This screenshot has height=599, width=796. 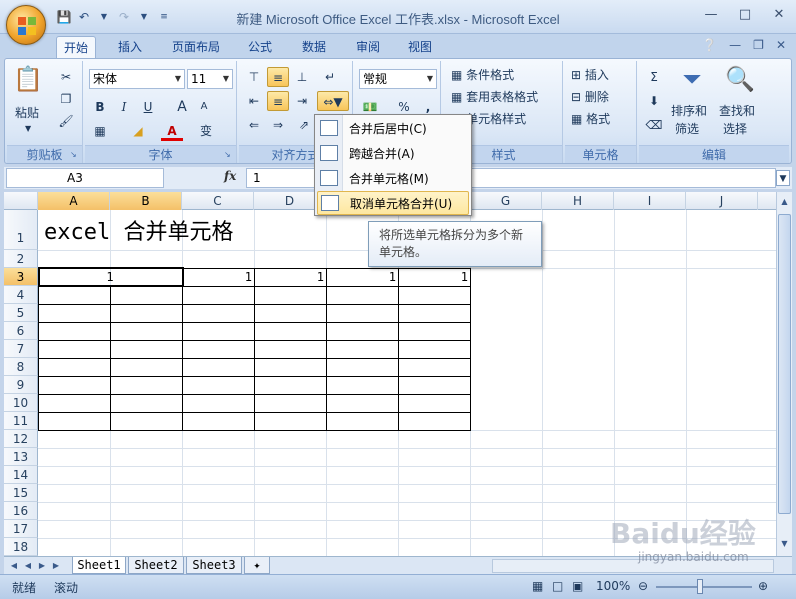 What do you see at coordinates (137, 79) in the screenshot?
I see `font-name-select: 宋体 ▼` at bounding box center [137, 79].